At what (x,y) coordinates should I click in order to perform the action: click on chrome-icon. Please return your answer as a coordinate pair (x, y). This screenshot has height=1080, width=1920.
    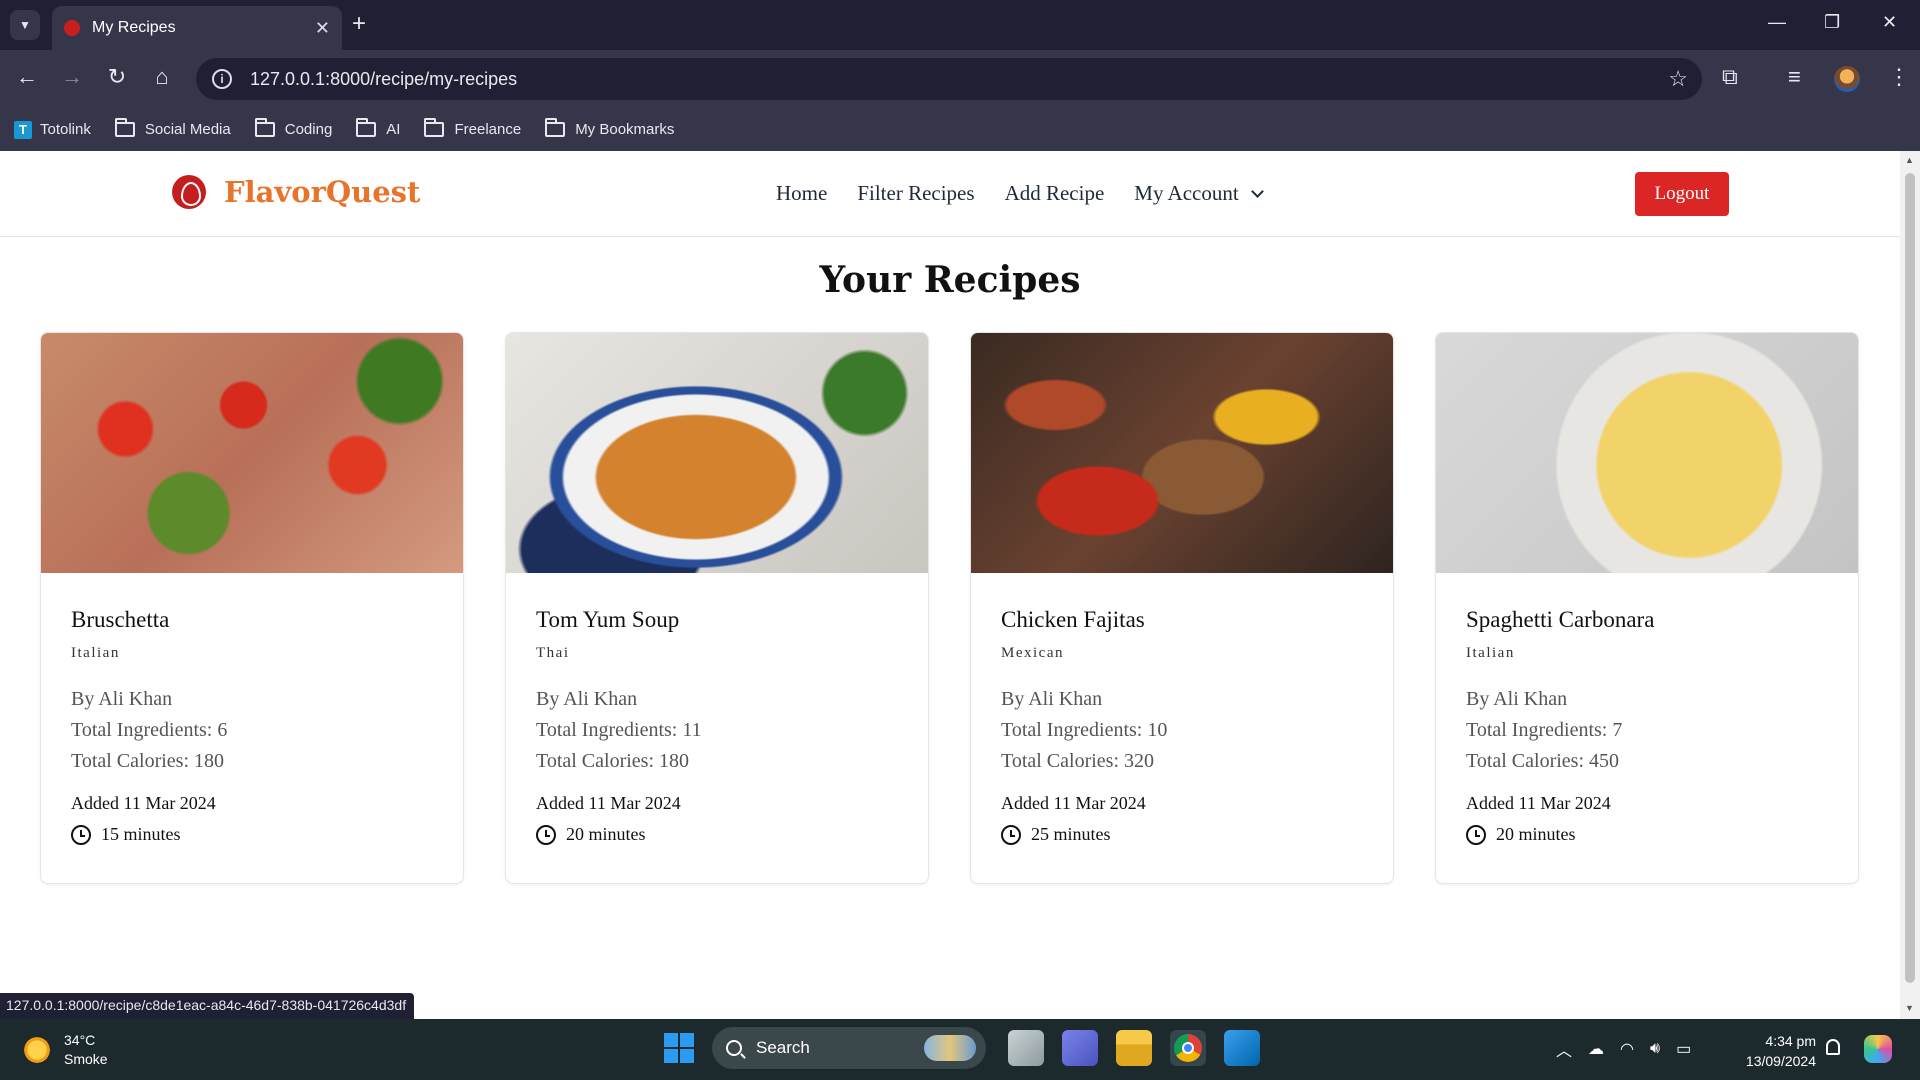
    Looking at the image, I should click on (1188, 1048).